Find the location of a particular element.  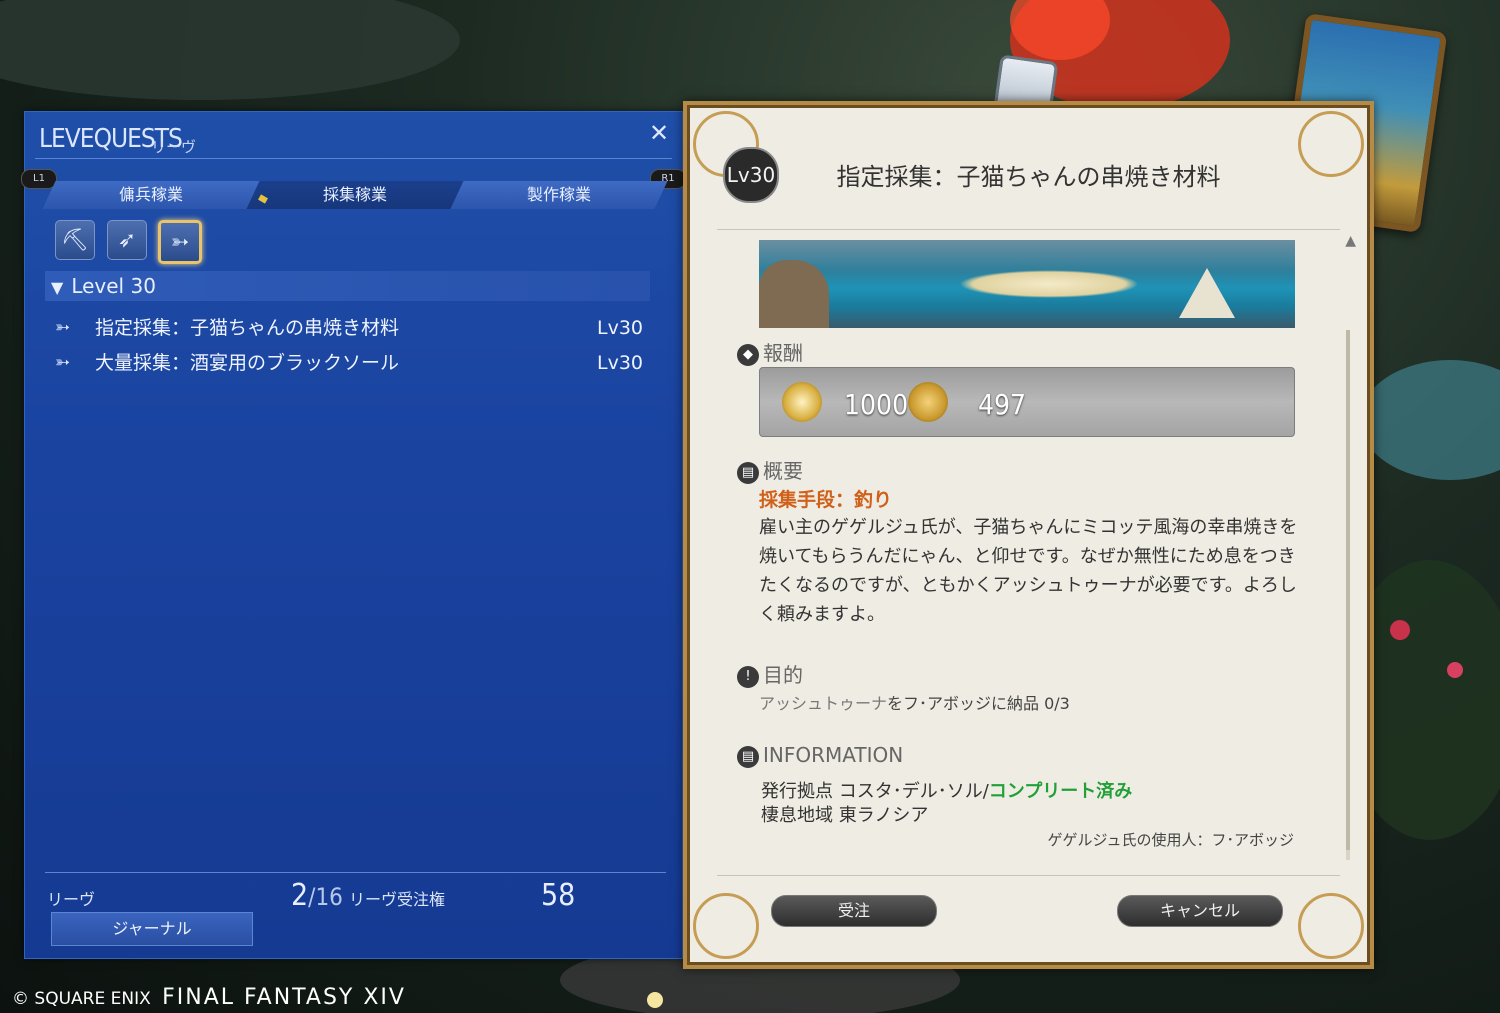

chevron-down-icon: ▼ is located at coordinates (57, 287).